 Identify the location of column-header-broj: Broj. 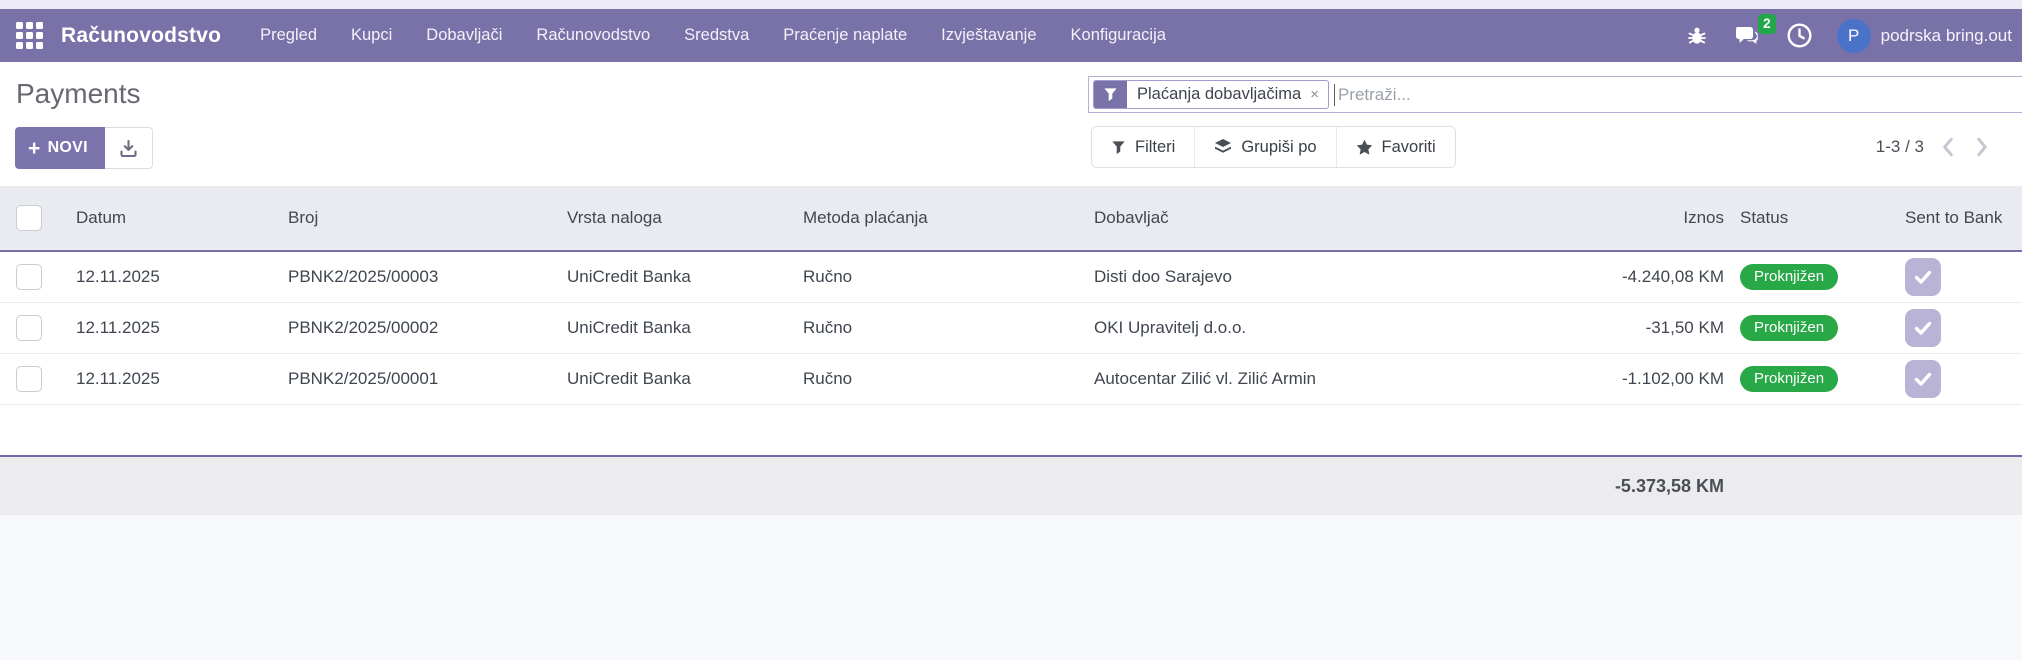
(411, 218).